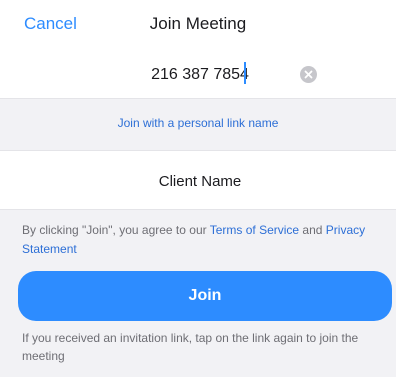  I want to click on meeting-id-input, so click(200, 75).